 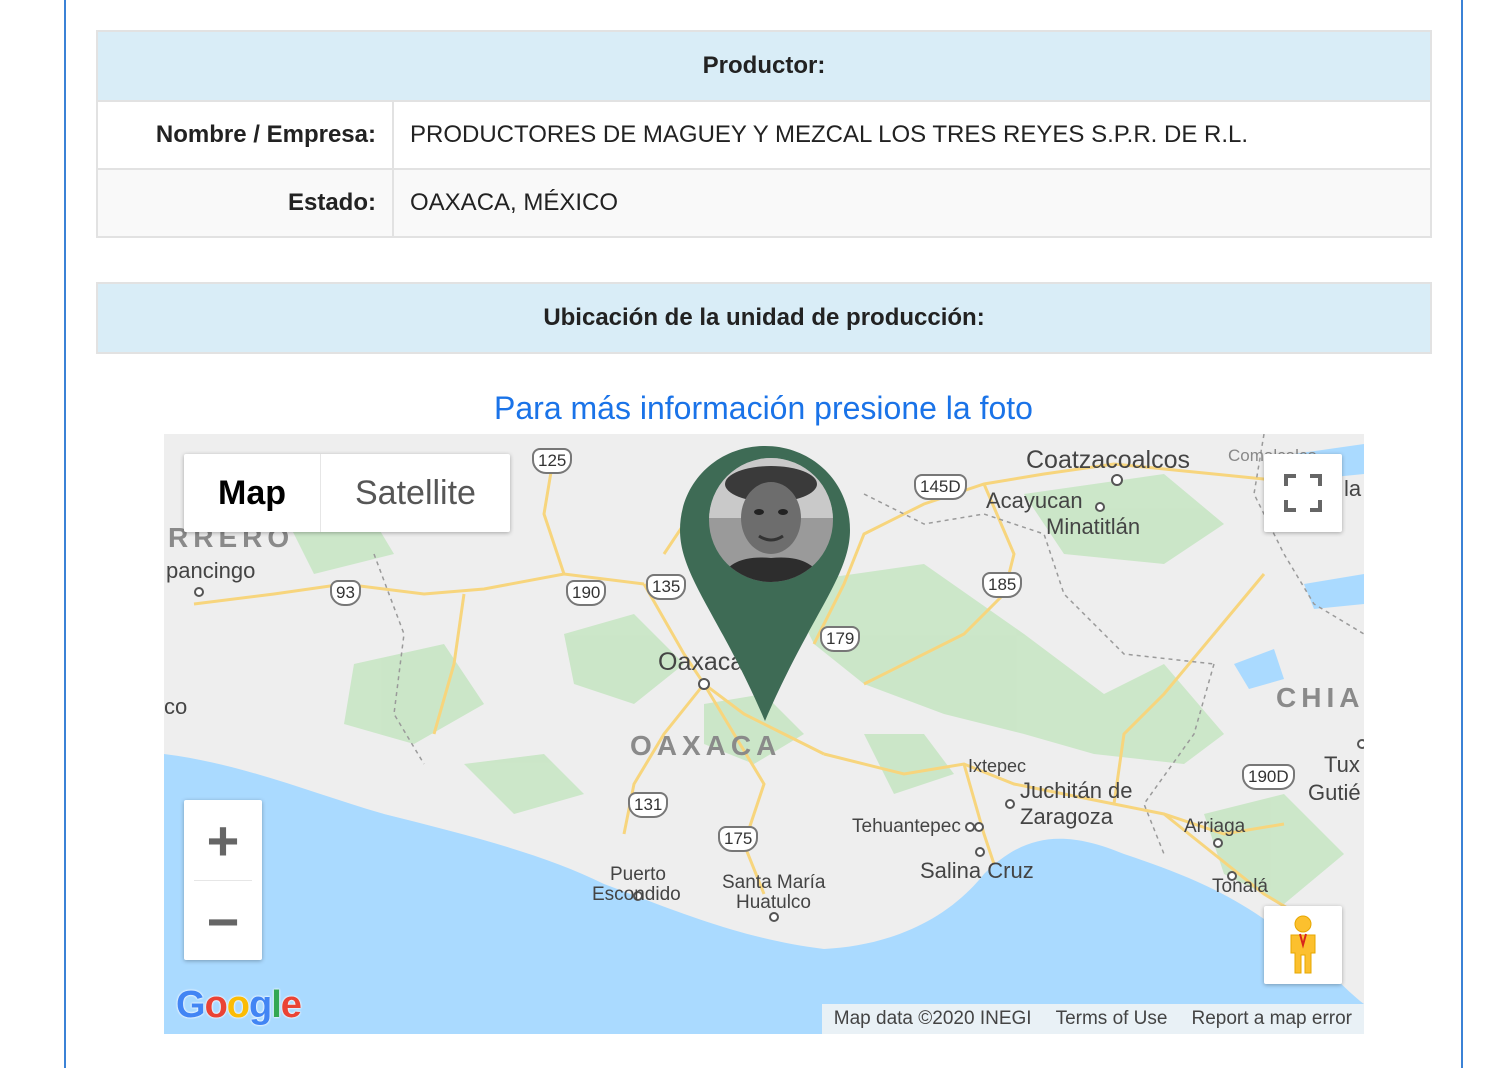 I want to click on highway-shield: 190D, so click(x=1268, y=777).